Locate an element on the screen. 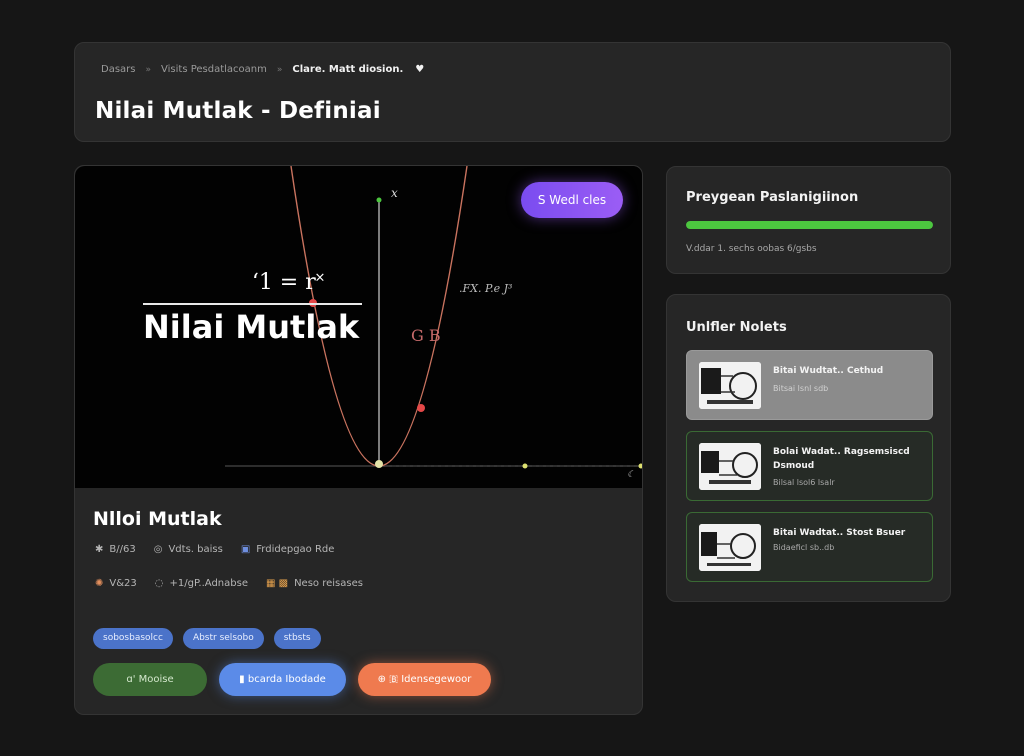  meta-item: ◌ +1/gP..Adnabse is located at coordinates (201, 583).